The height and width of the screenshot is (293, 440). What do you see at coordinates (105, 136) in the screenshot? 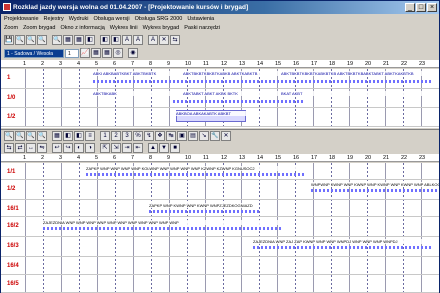
I see `zoom-number-button: 1` at bounding box center [105, 136].